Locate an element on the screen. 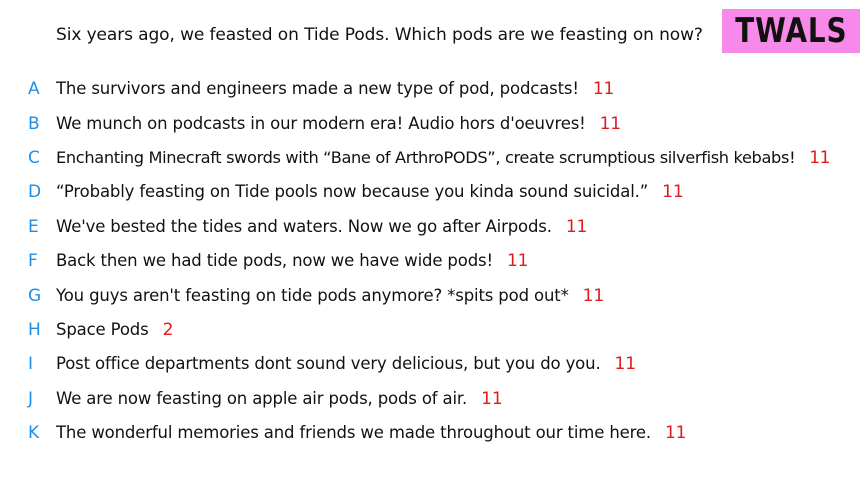 This screenshot has width=864, height=482. answer-letter: F is located at coordinates (33, 261).